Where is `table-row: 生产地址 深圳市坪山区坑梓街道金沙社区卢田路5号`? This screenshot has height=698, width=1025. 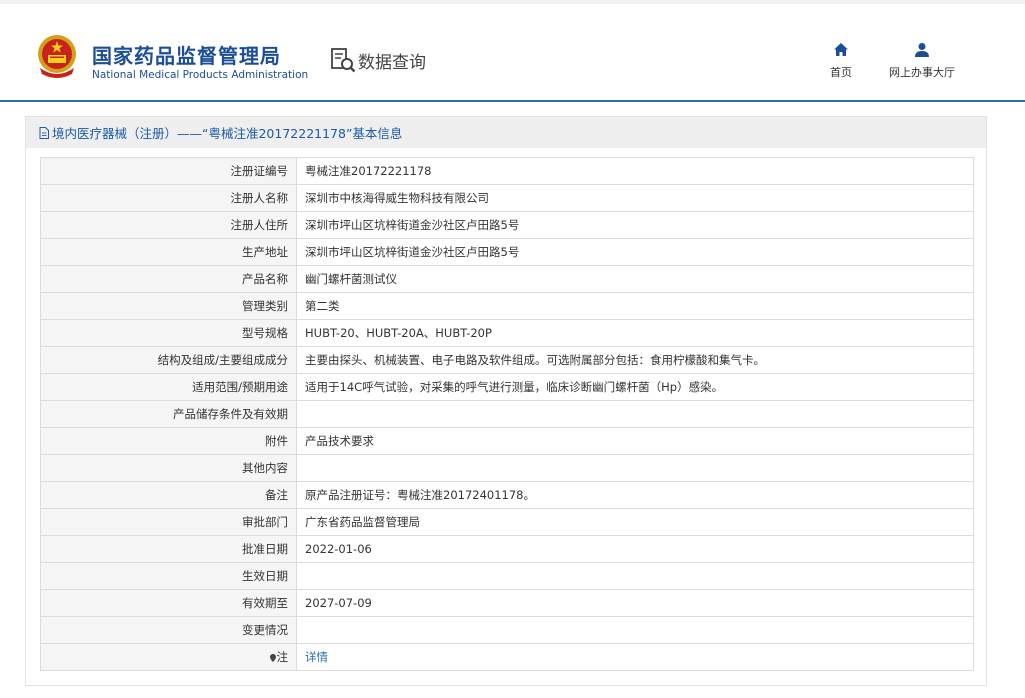 table-row: 生产地址 深圳市坪山区坑梓街道金沙社区卢田路5号 is located at coordinates (507, 252).